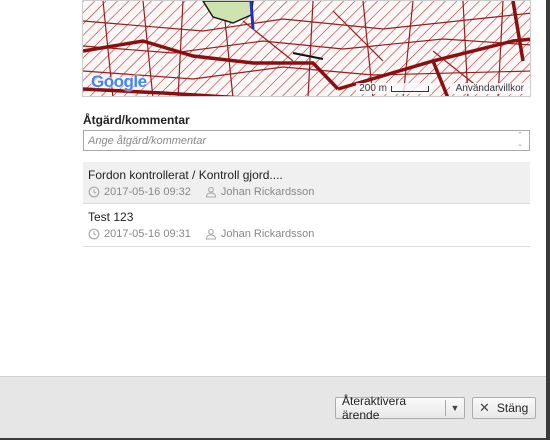 The width and height of the screenshot is (550, 440). I want to click on comment-entry-timestamp: 2017-05-16 09:32, so click(147, 192).